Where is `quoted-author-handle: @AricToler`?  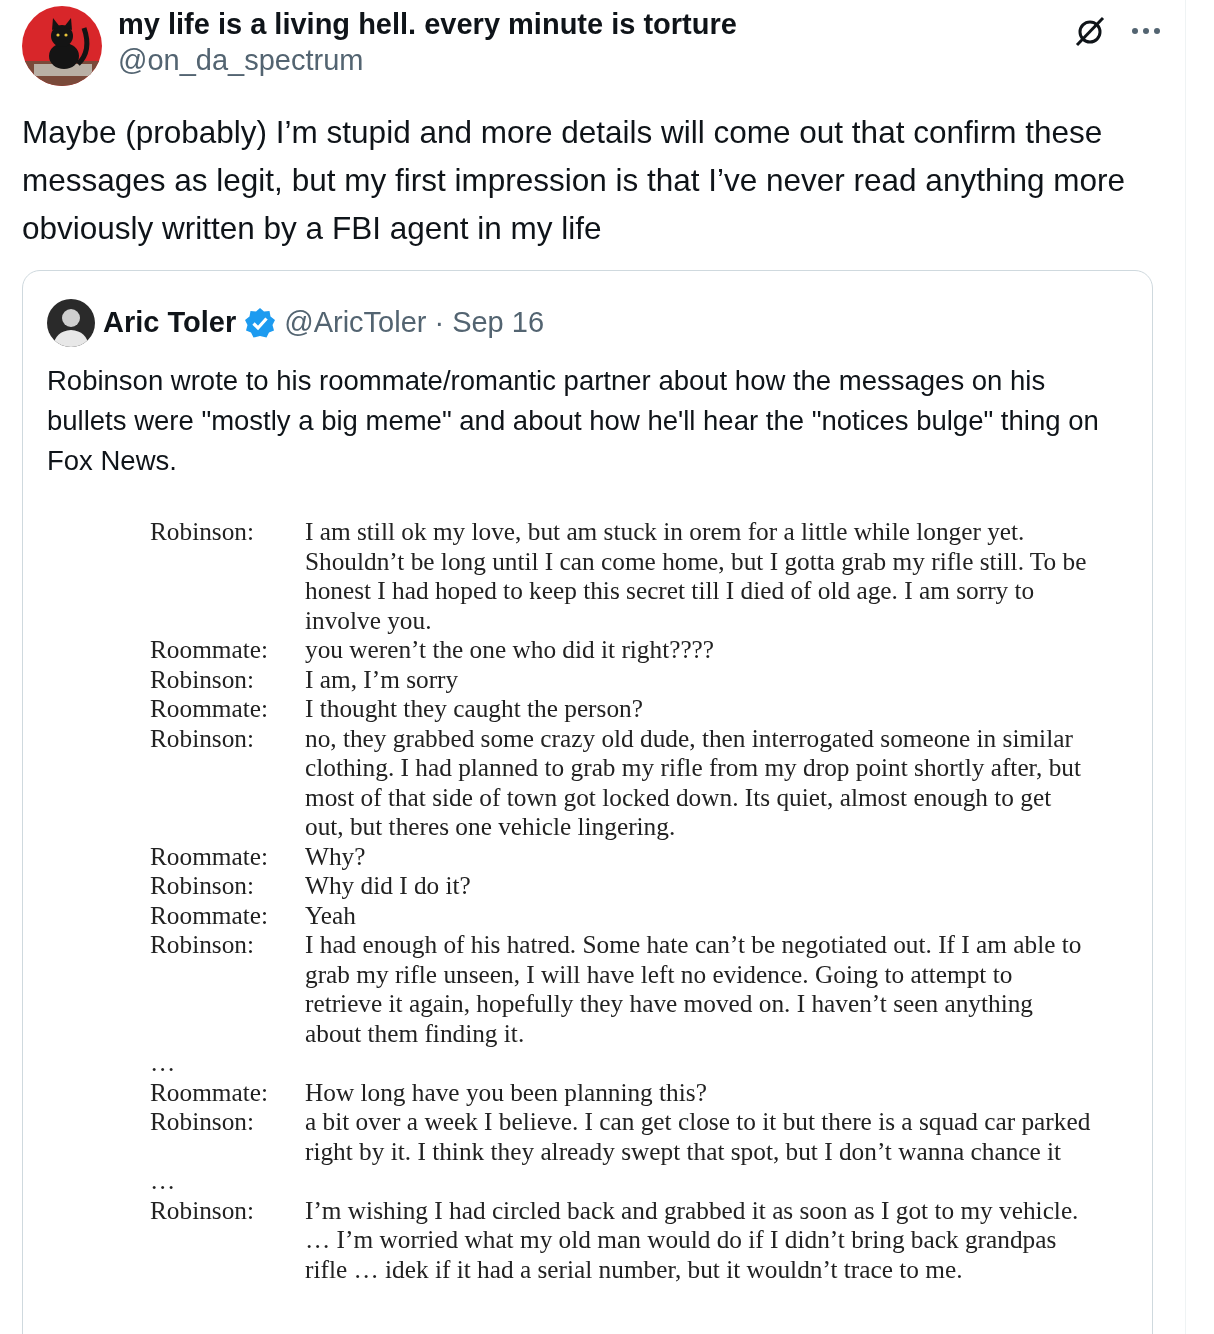
quoted-author-handle: @AricToler is located at coordinates (355, 323).